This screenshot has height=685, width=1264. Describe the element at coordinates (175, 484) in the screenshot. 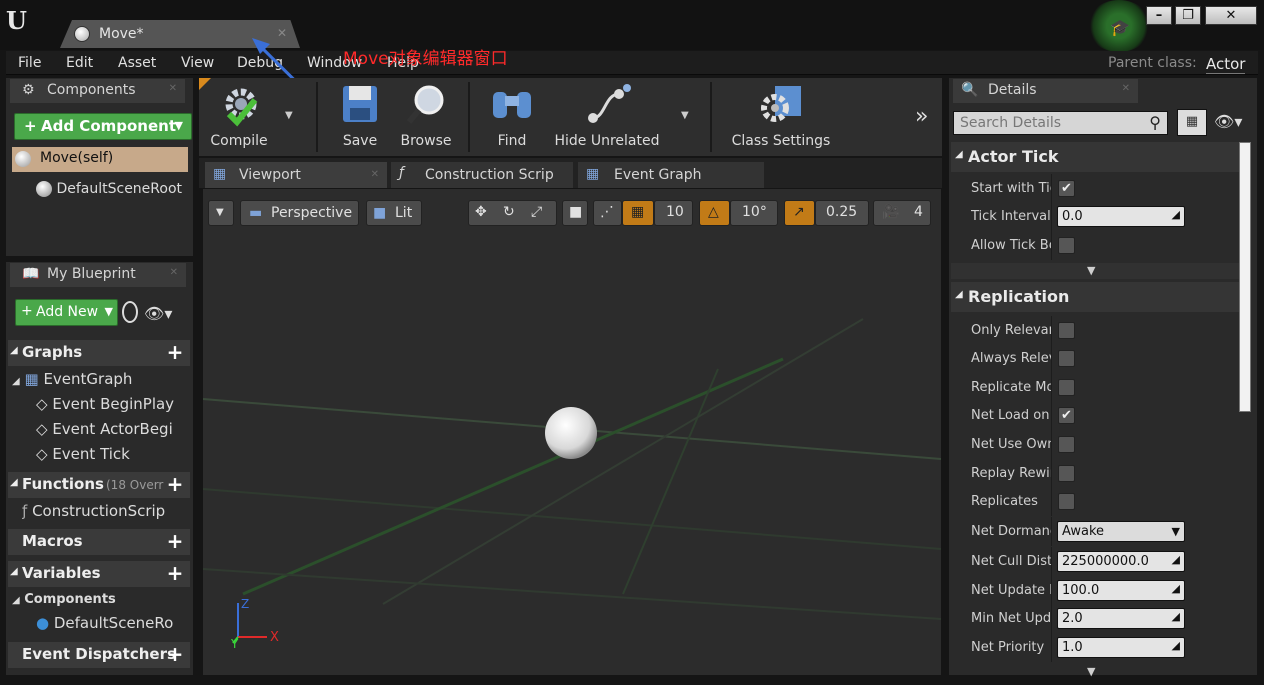

I see `add-function-button: +` at that location.